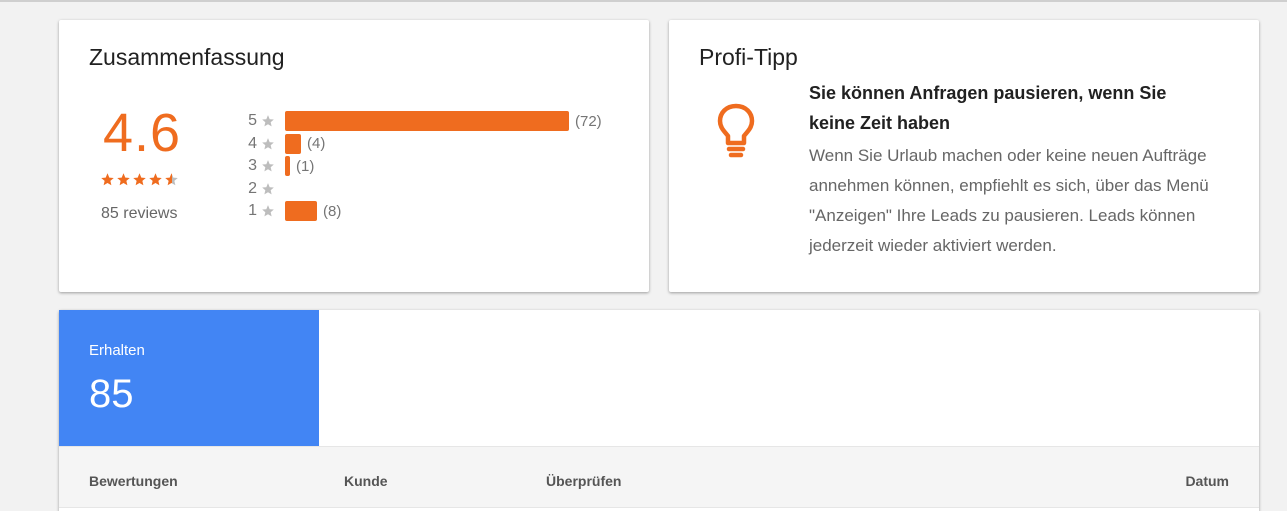 The height and width of the screenshot is (511, 1287). Describe the element at coordinates (252, 166) in the screenshot. I see `rating-level: 3` at that location.